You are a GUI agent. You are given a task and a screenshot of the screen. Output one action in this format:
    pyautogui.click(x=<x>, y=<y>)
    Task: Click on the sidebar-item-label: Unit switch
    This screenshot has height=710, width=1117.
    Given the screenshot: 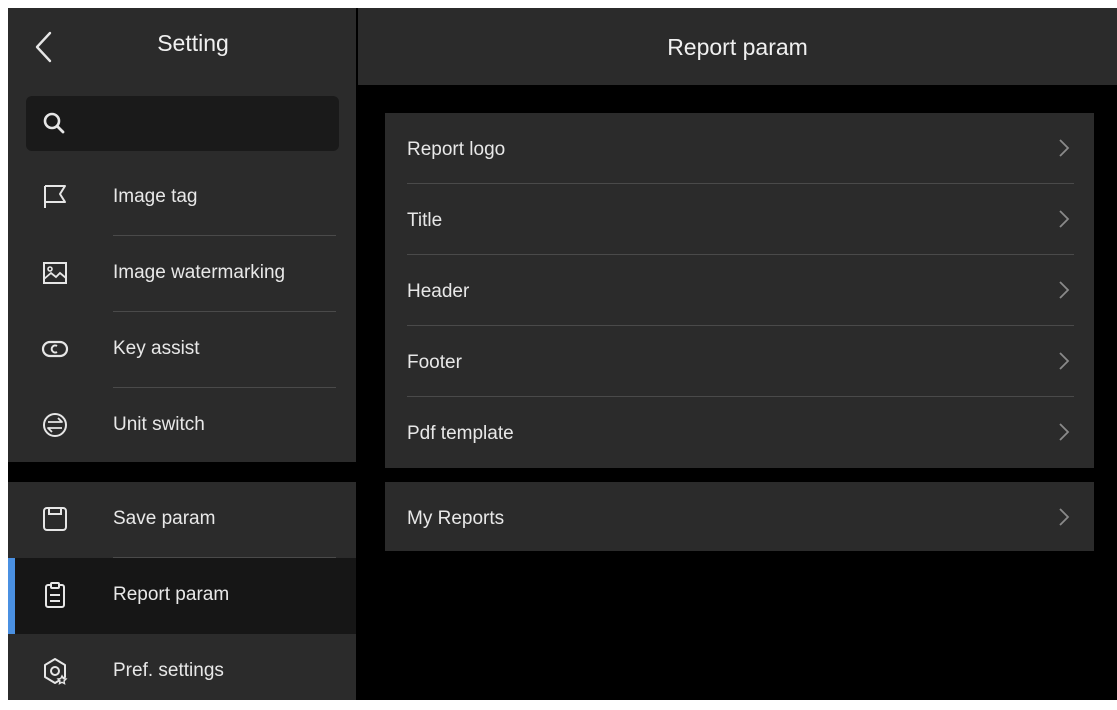 What is the action you would take?
    pyautogui.click(x=159, y=424)
    